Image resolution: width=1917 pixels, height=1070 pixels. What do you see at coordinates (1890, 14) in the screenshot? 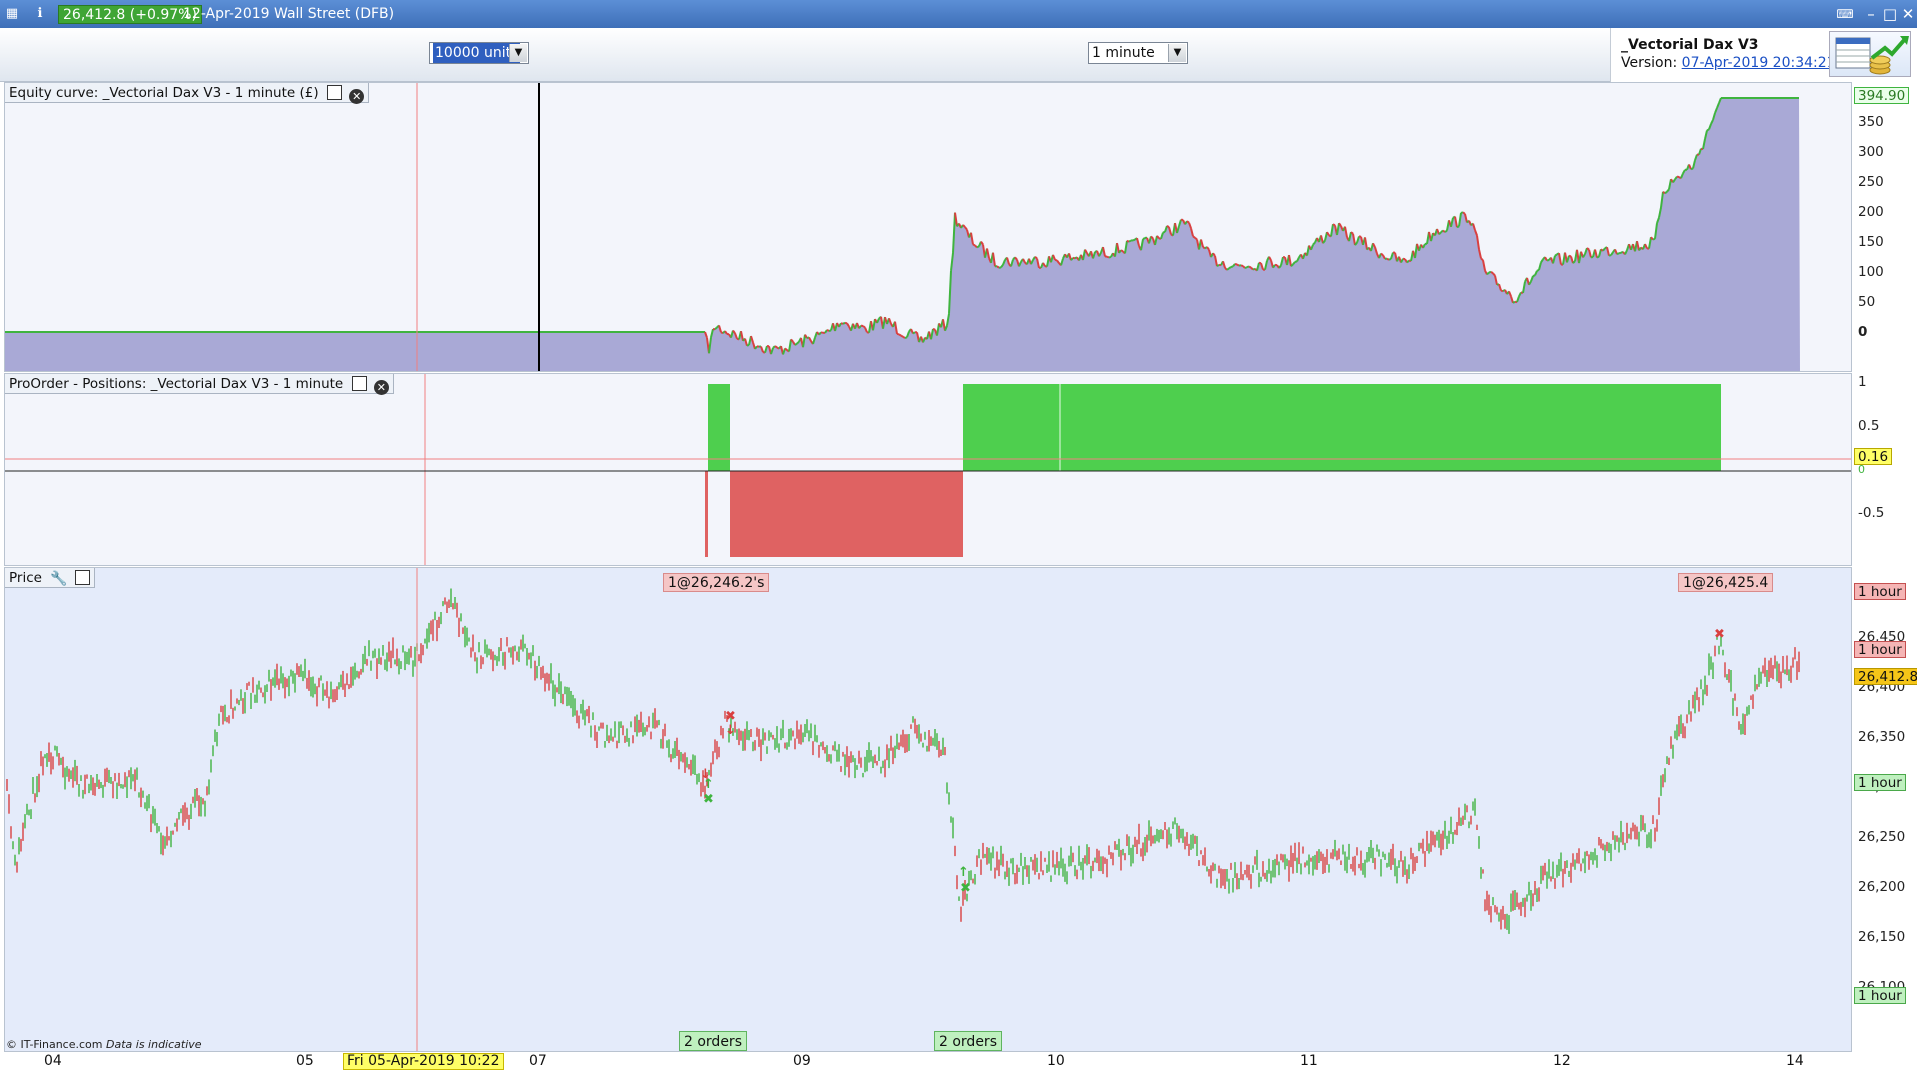
I see `restore-icon: □` at bounding box center [1890, 14].